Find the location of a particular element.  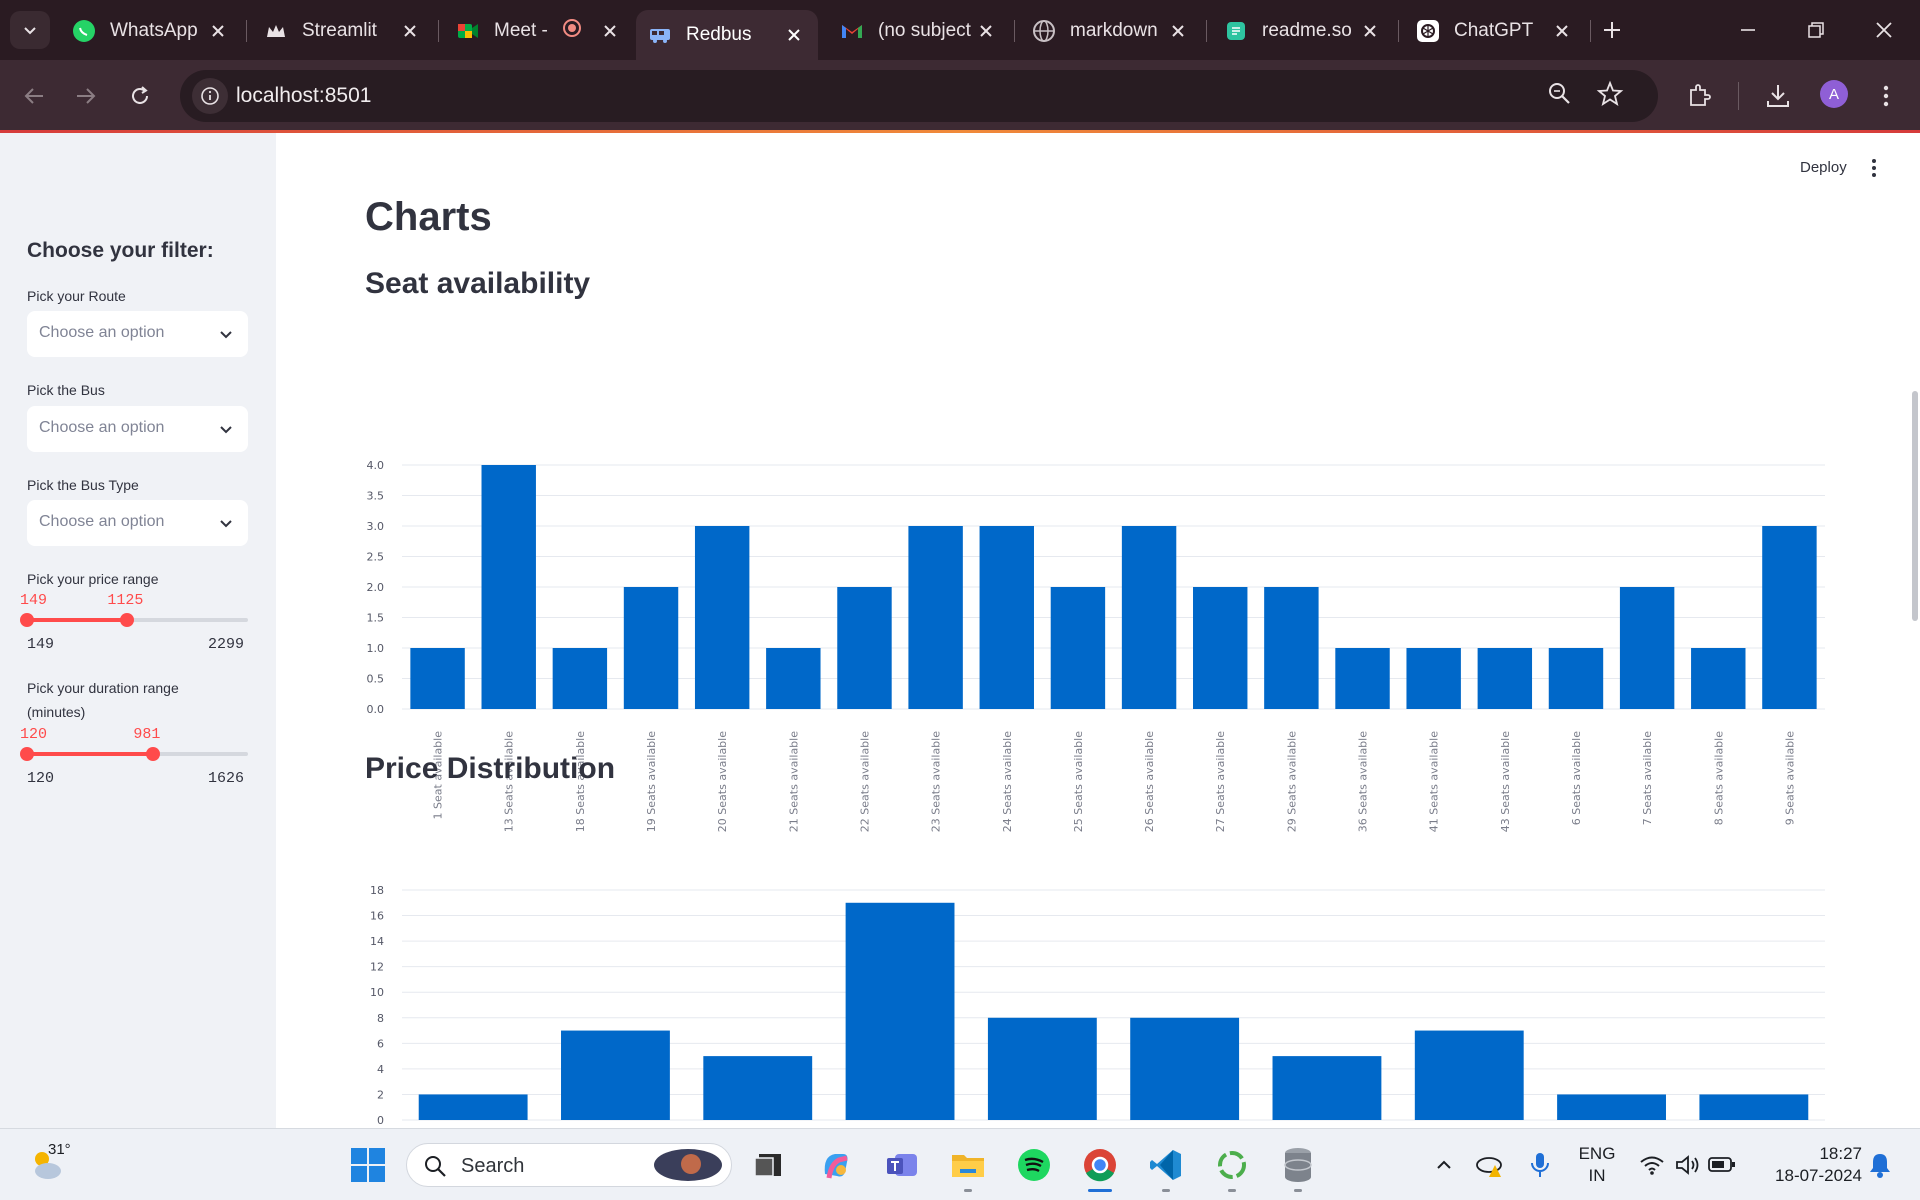

y-tick-label: 0.5 is located at coordinates (376, 679).